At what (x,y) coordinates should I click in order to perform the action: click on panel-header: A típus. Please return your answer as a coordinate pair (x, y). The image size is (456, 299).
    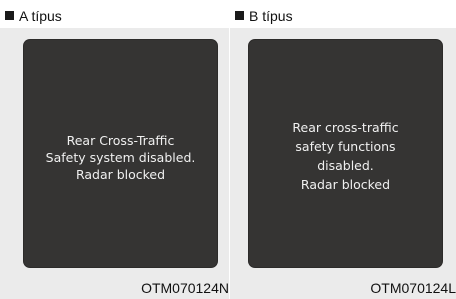
    Looking at the image, I should click on (114, 14).